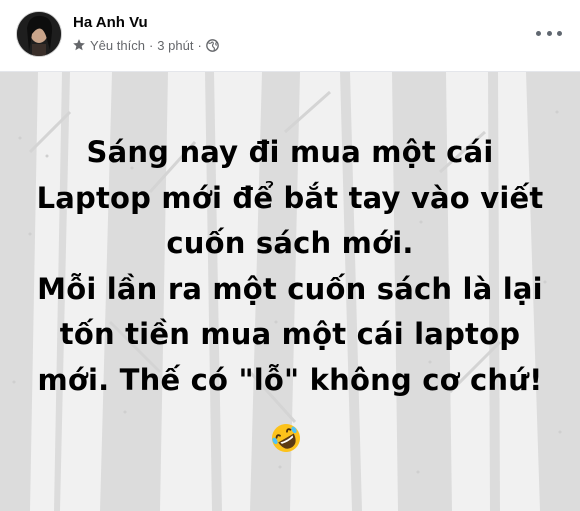  I want to click on avatar, so click(39, 34).